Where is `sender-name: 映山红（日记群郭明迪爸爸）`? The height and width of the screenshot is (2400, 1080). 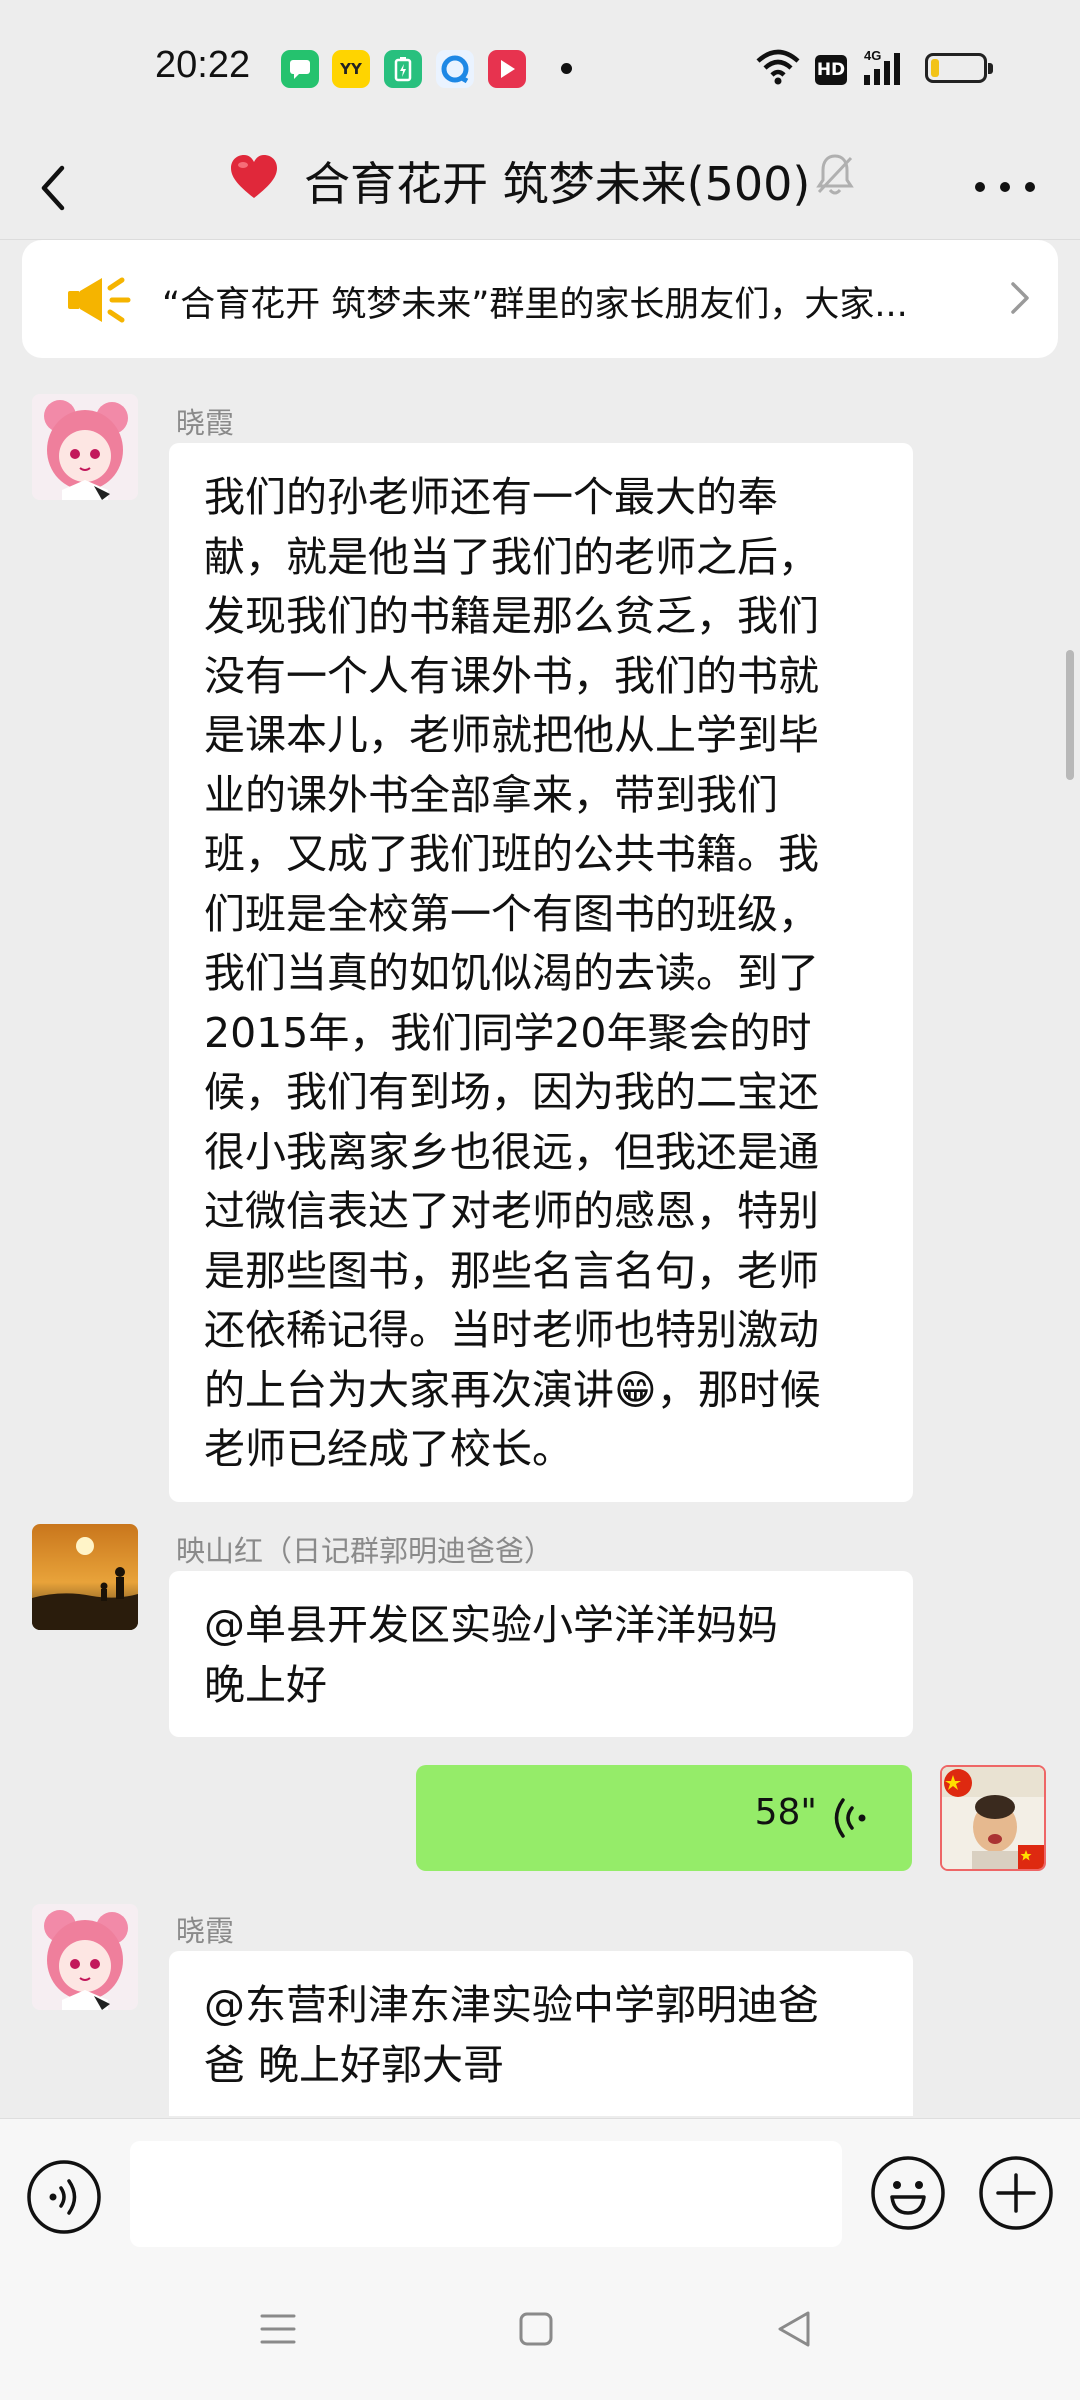
sender-name: 映山红（日记群郭明迪爸爸） is located at coordinates (365, 1551).